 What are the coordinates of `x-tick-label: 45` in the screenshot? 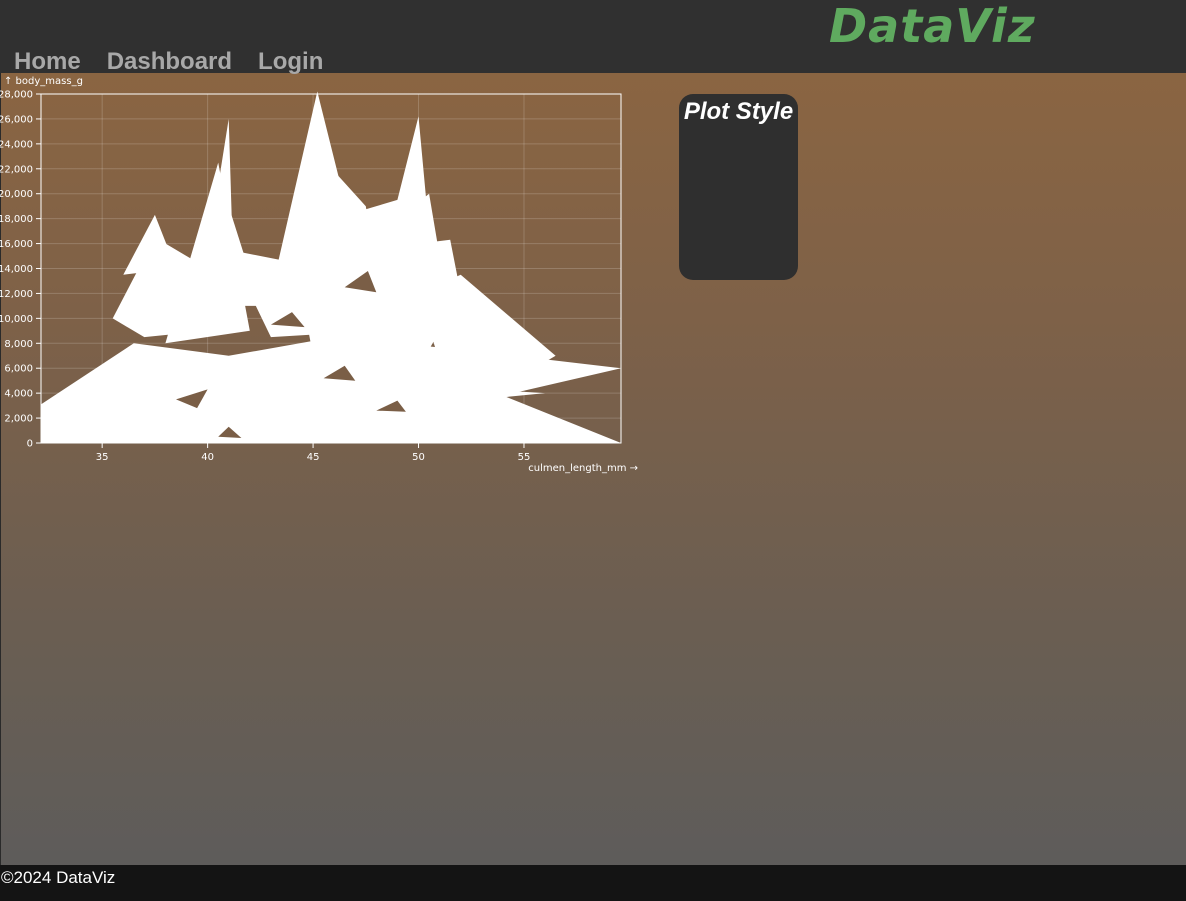 It's located at (313, 457).